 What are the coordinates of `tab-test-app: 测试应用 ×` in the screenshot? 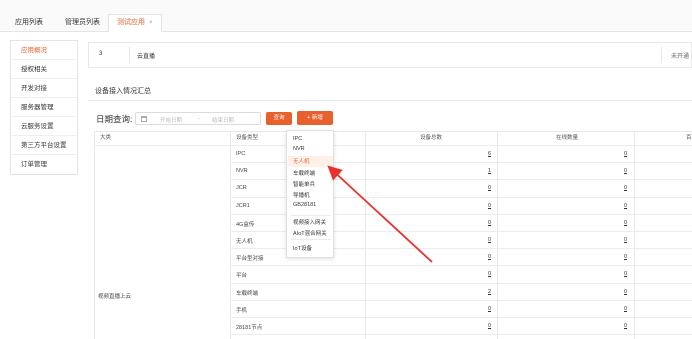 It's located at (135, 23).